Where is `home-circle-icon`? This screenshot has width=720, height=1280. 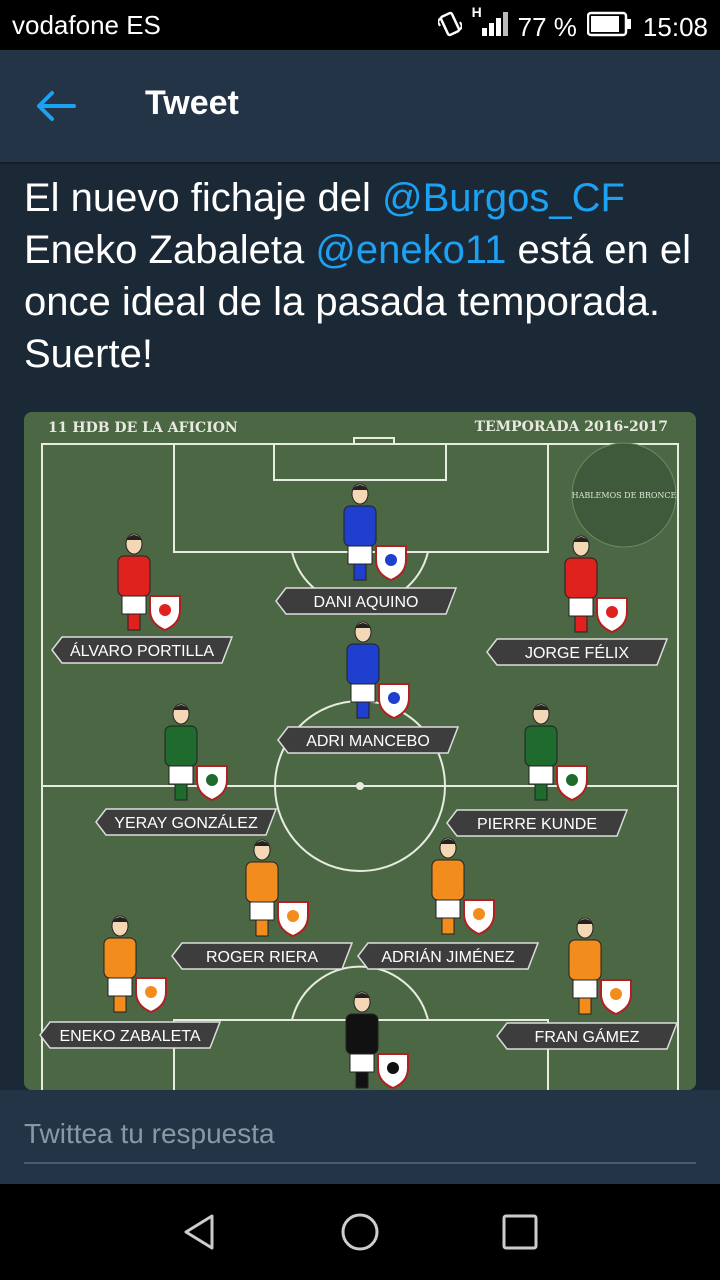
home-circle-icon is located at coordinates (360, 1232).